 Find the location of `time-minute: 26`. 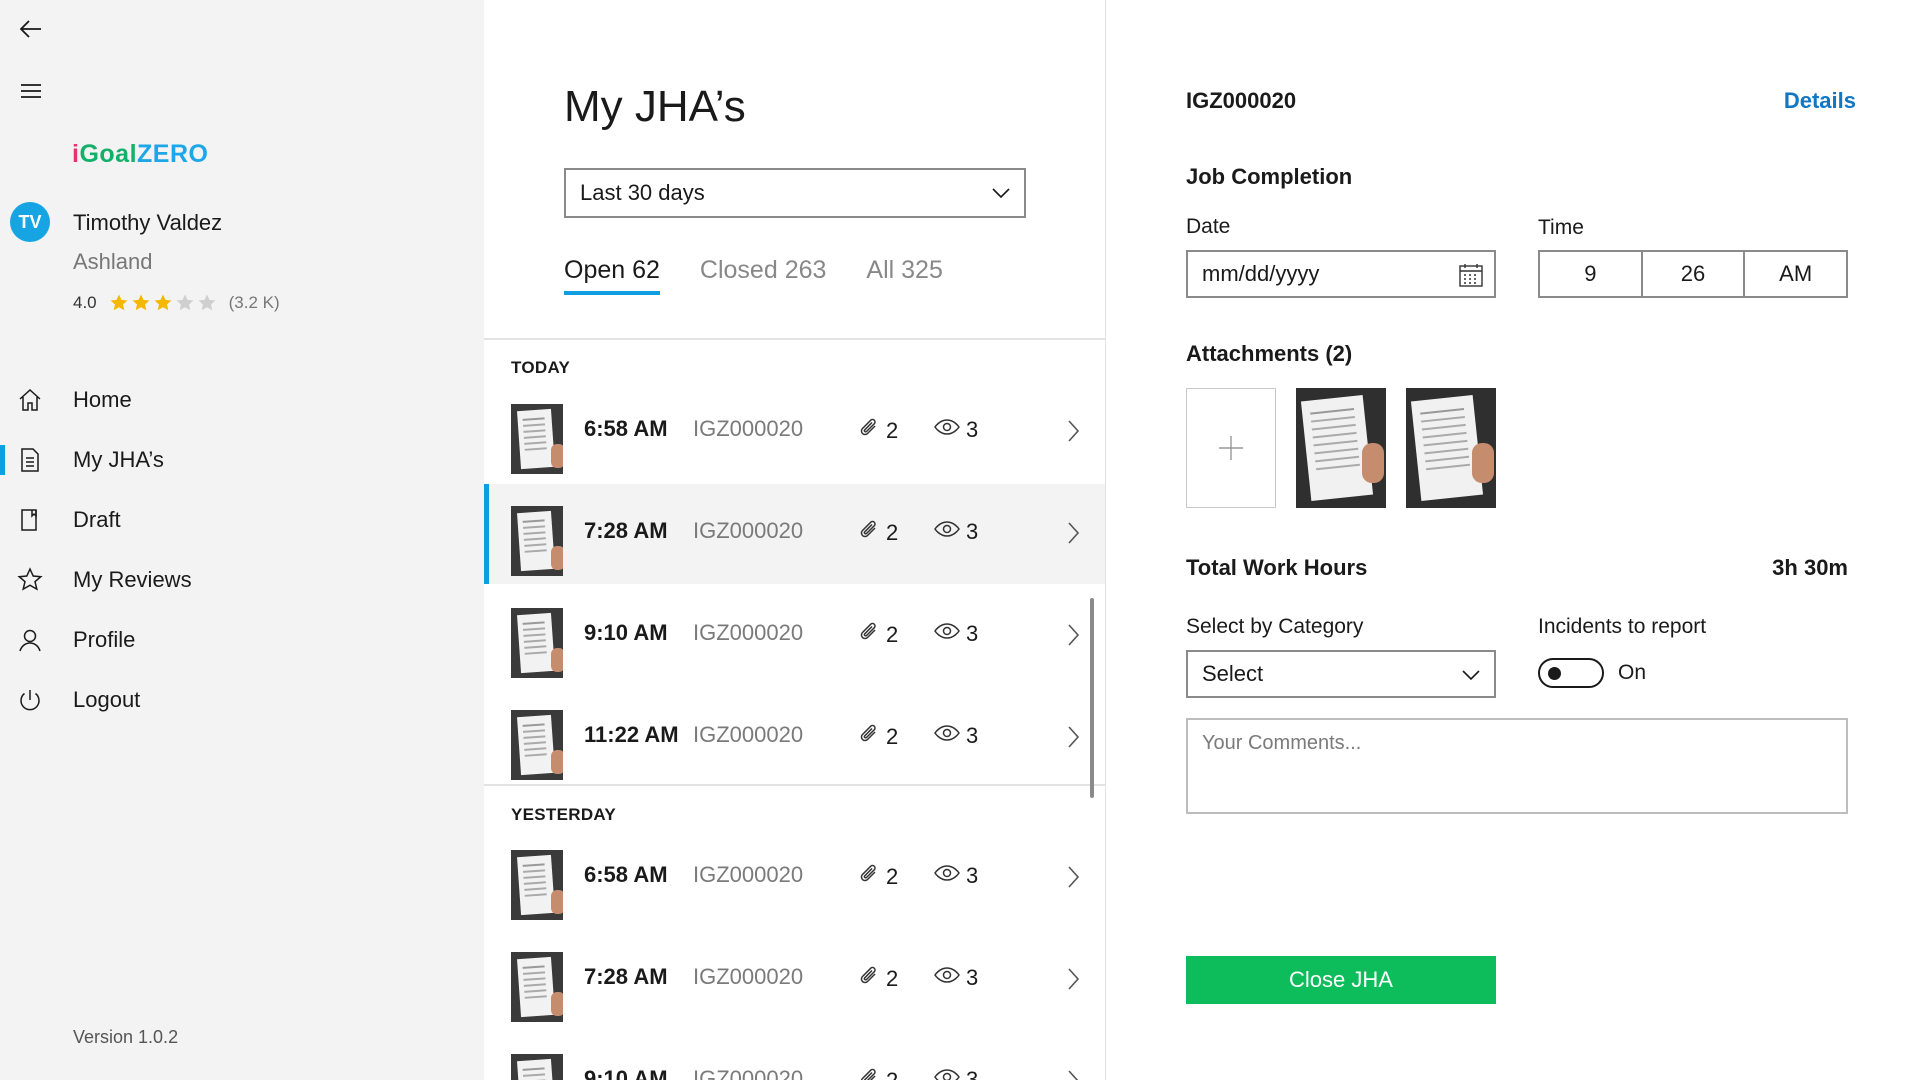

time-minute: 26 is located at coordinates (1694, 274).